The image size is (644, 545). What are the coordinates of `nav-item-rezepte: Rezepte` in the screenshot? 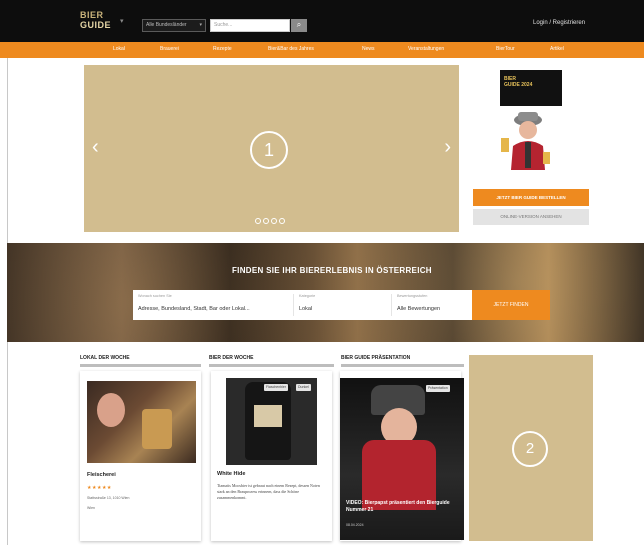 It's located at (222, 49).